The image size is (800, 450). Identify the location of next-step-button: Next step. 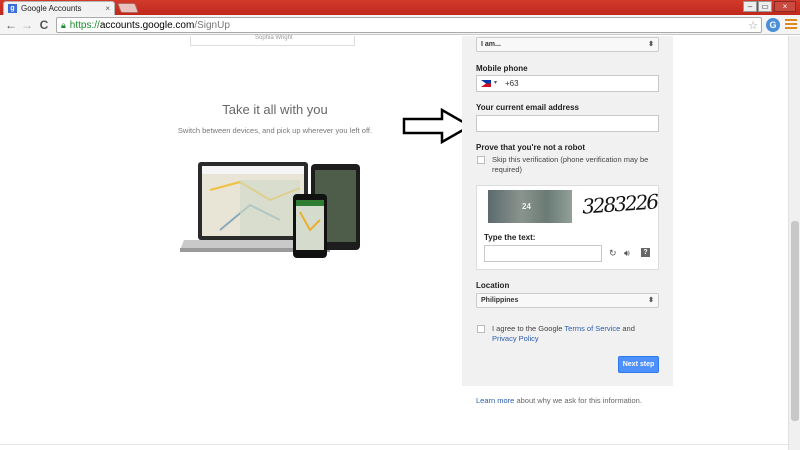
(638, 364).